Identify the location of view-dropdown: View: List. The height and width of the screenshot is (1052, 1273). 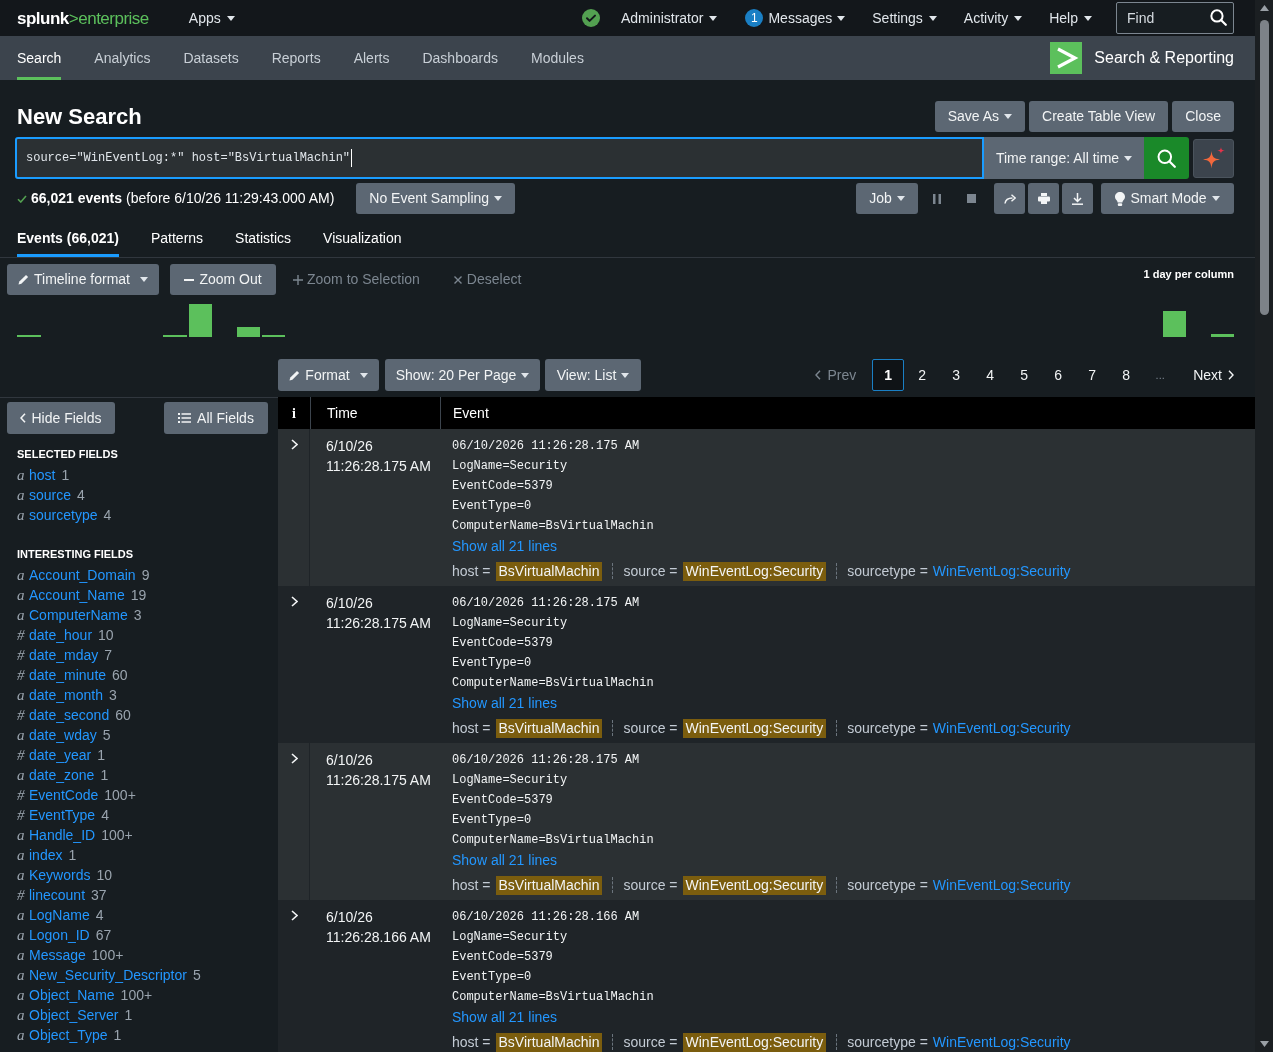
(593, 375).